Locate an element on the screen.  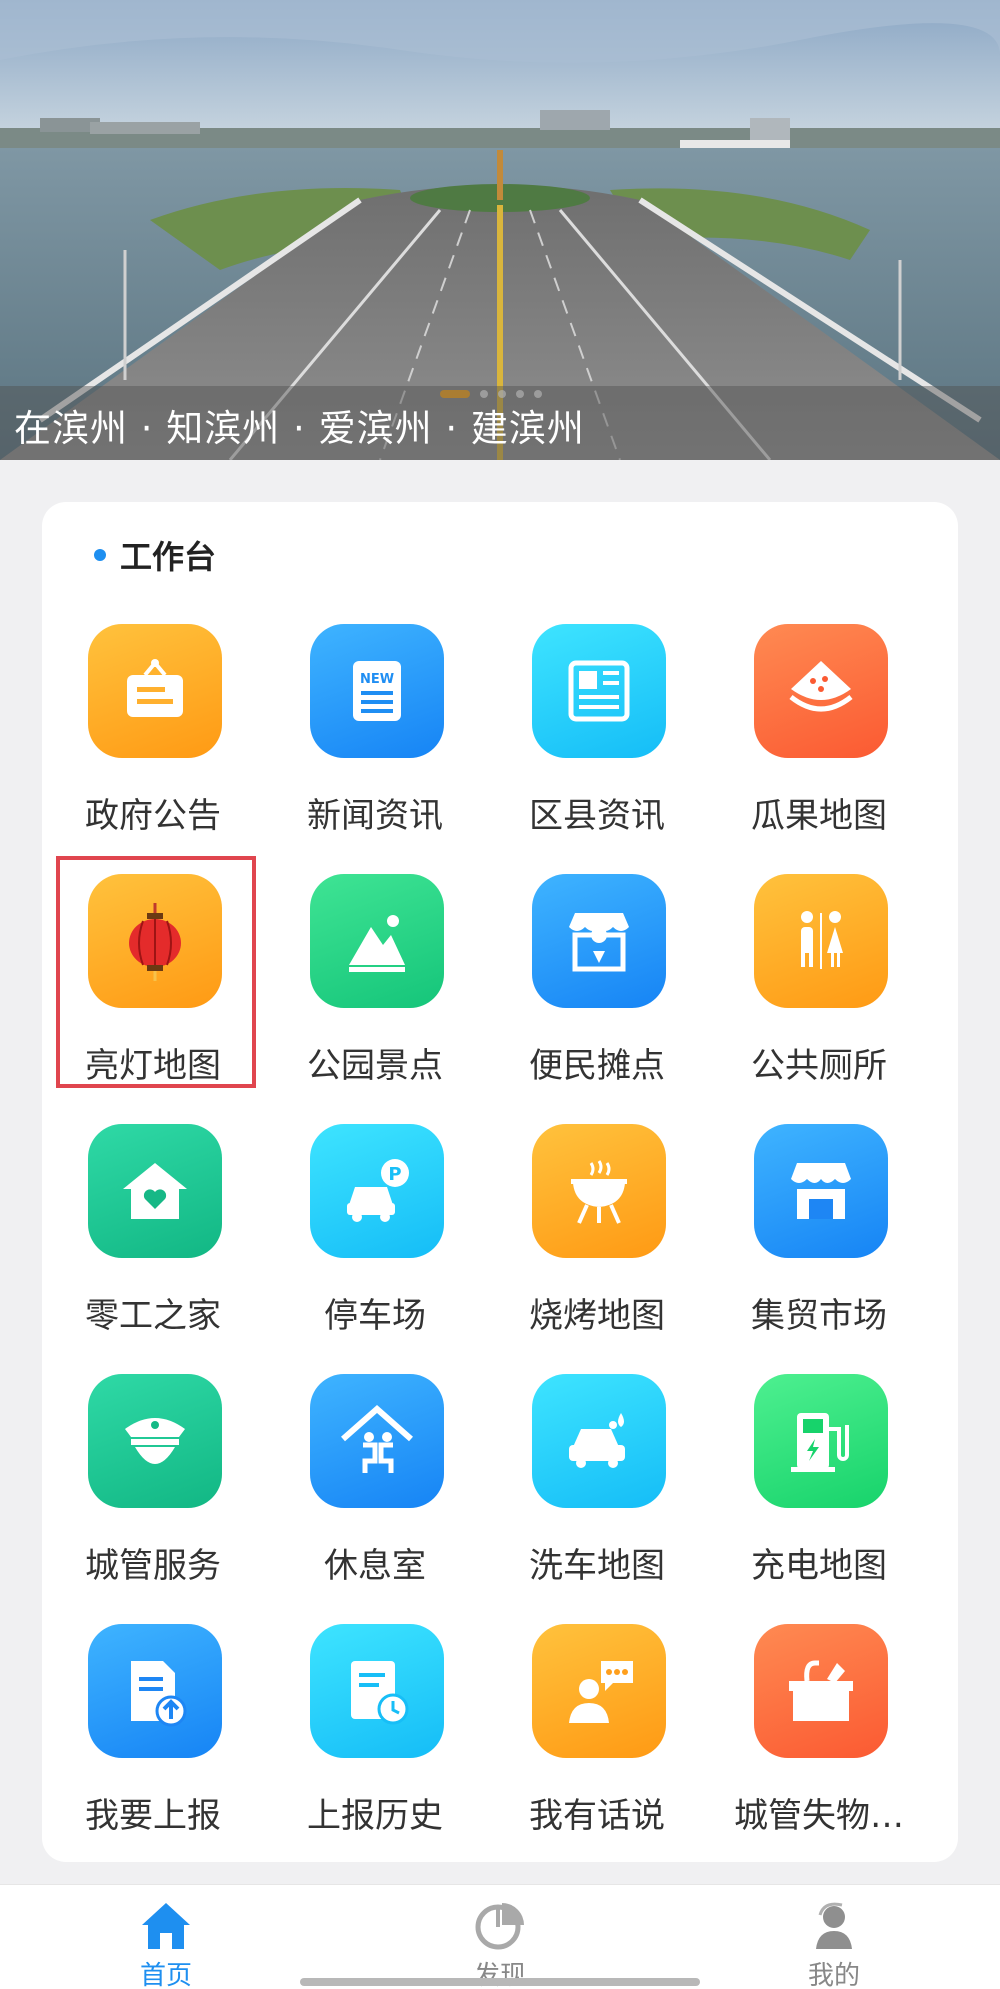
grid-item-parks: 公园景点 is located at coordinates (375, 999).